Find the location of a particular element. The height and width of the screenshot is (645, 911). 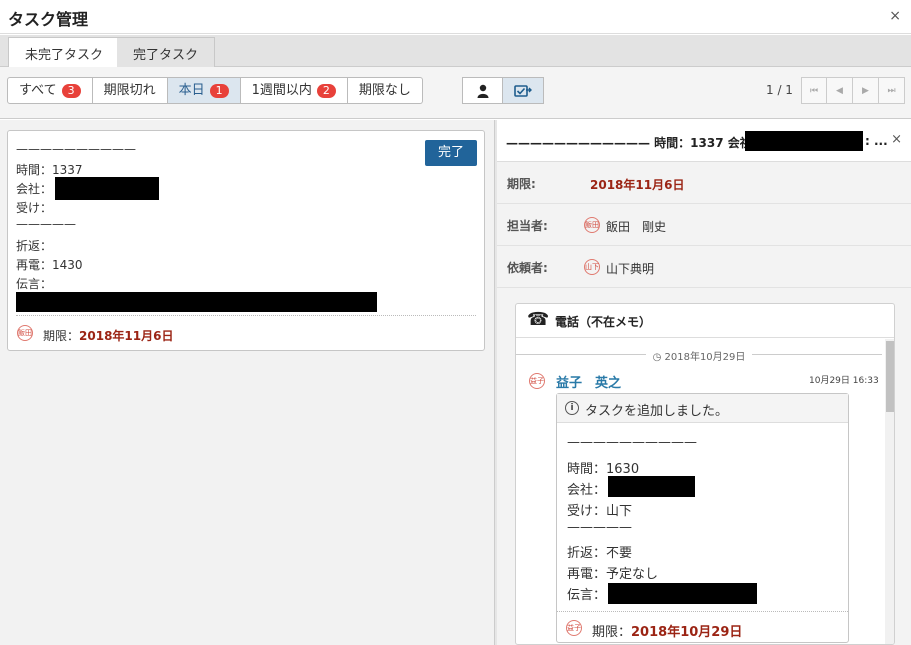

callback-line: 折返： is located at coordinates (34, 246).